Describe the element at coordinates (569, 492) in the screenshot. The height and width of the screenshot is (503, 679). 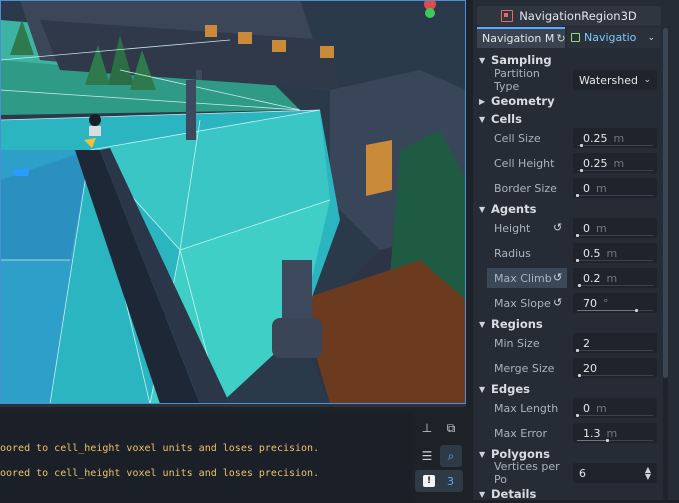
I see `section-details: ▼ Details` at that location.